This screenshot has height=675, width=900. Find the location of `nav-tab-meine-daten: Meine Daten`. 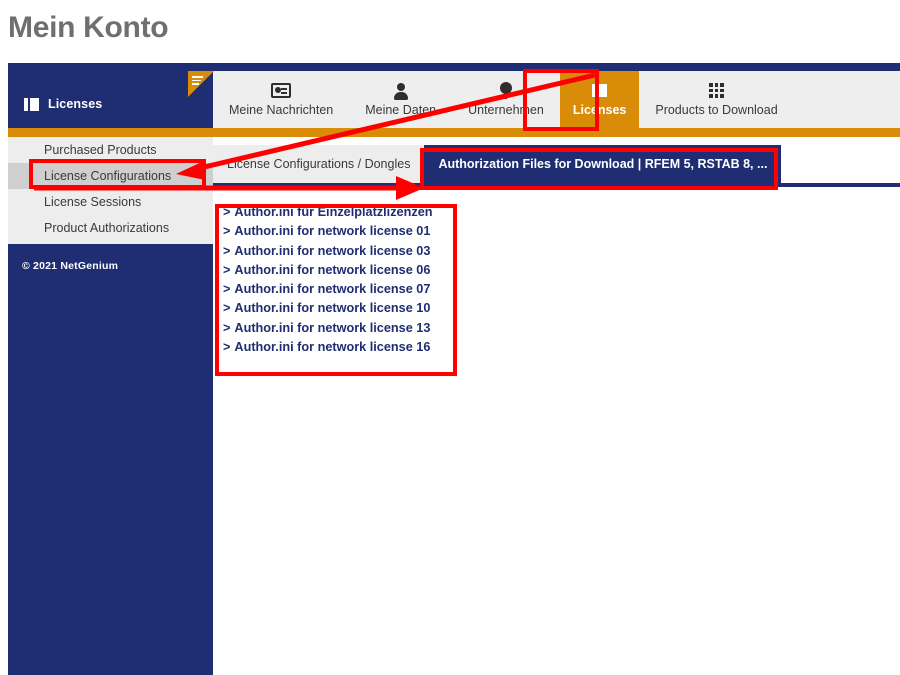

nav-tab-meine-daten: Meine Daten is located at coordinates (400, 99).